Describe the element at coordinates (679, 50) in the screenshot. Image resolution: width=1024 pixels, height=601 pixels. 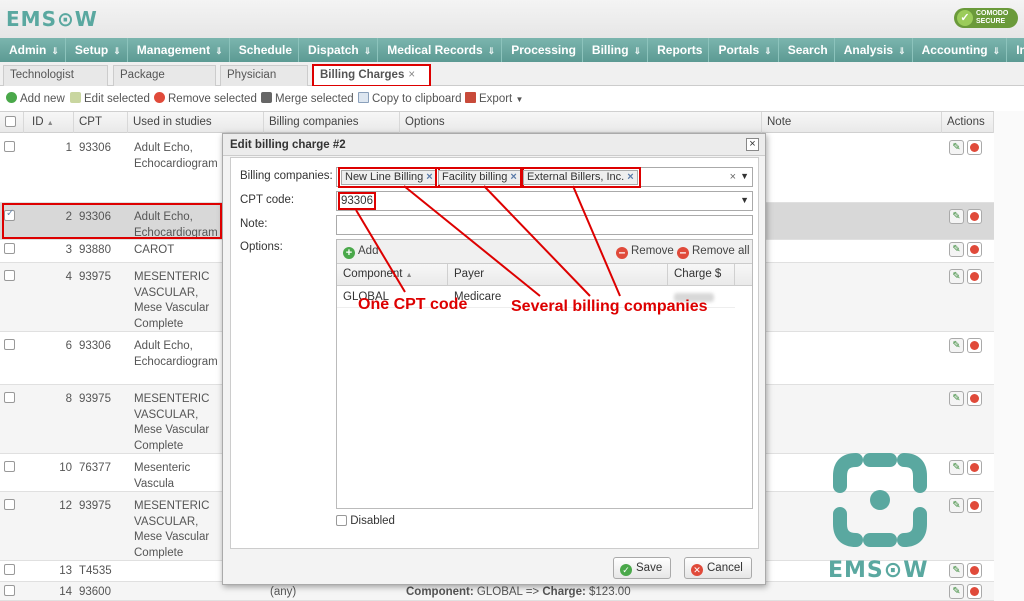
I see `menu-reports: Reports` at that location.